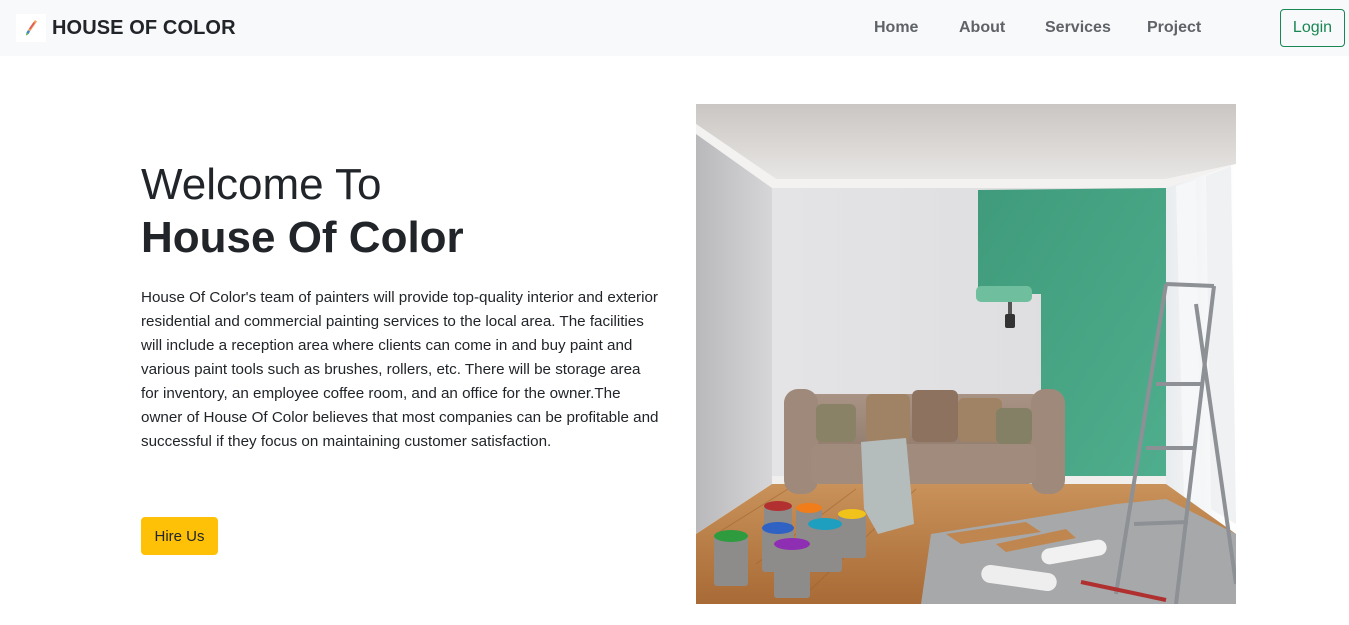  I want to click on hero-title-line1: Welcome To, so click(261, 184).